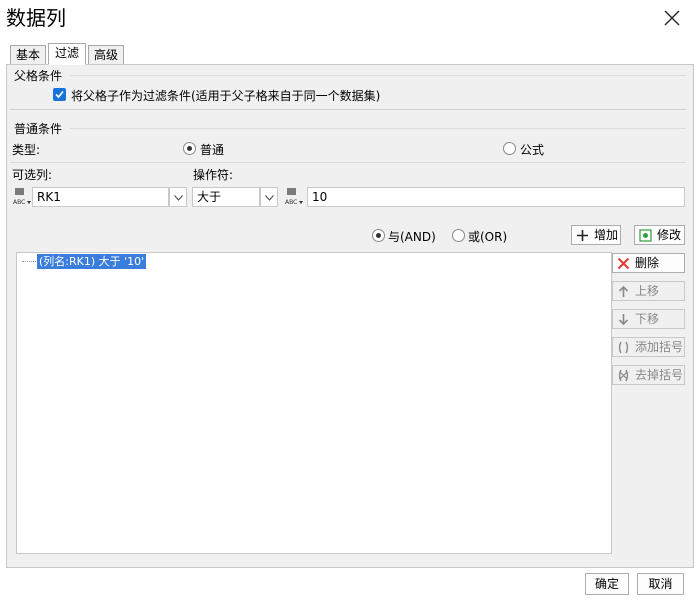 The image size is (700, 600). I want to click on type-label: 类型:, so click(26, 150).